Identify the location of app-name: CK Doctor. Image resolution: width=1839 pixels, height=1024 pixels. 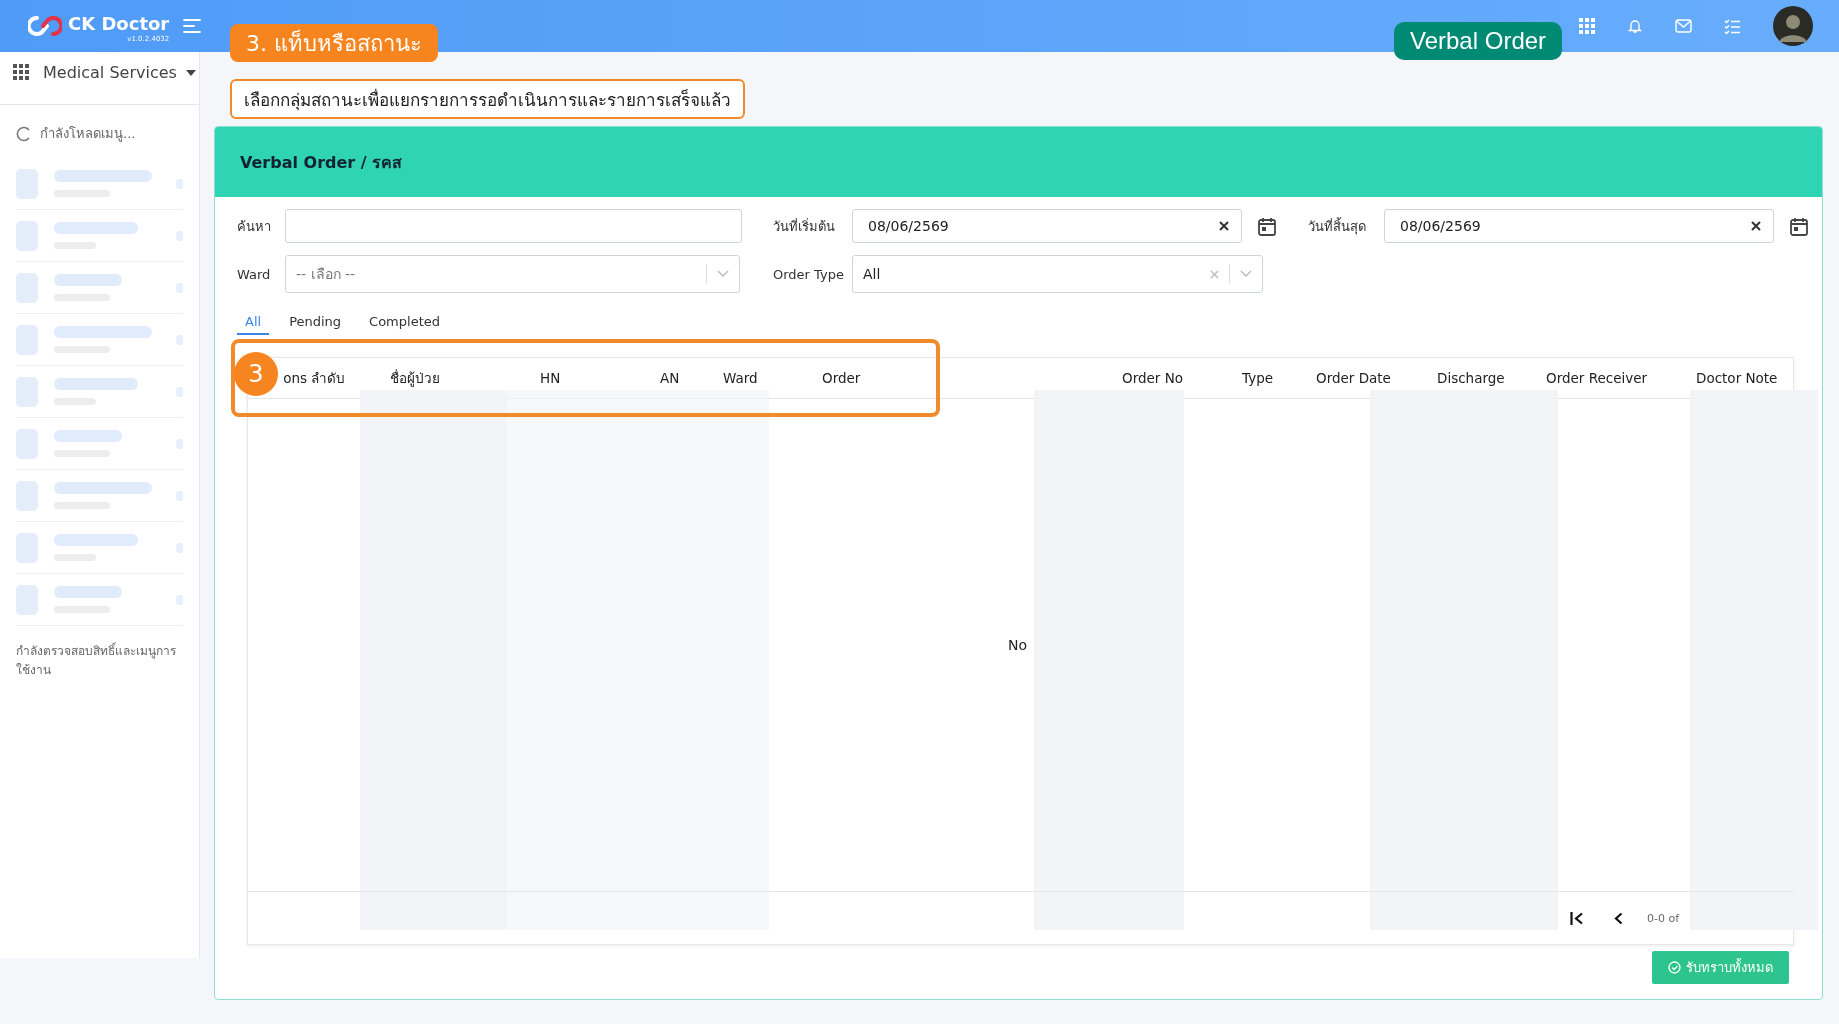
(119, 24).